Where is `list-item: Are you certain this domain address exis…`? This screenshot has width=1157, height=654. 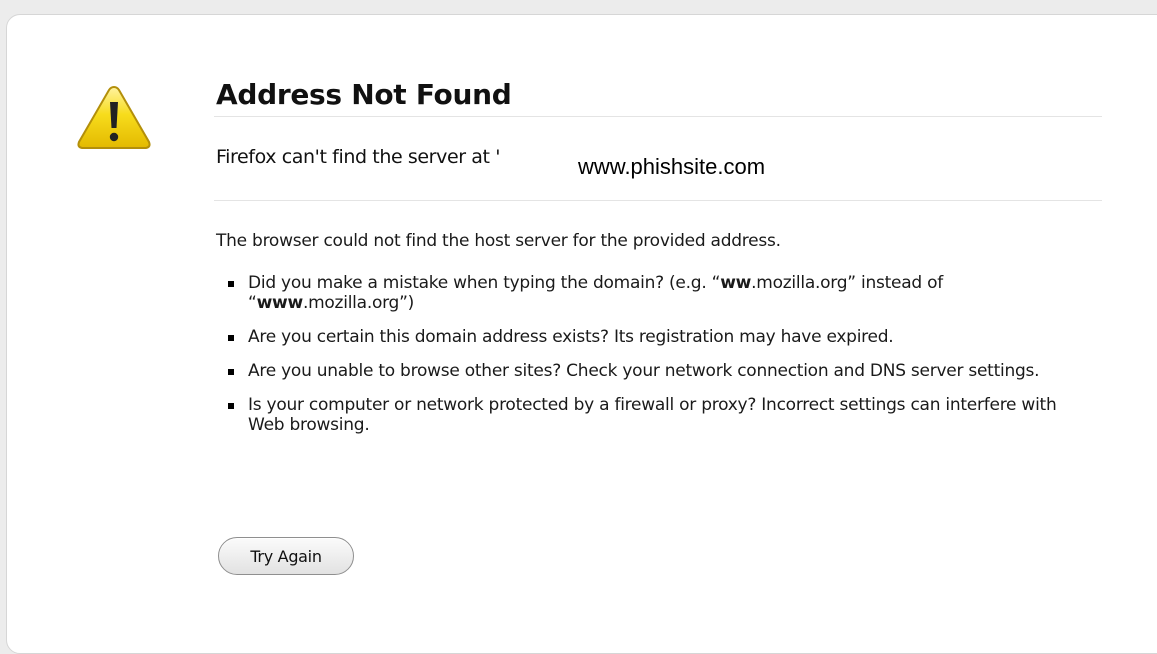
list-item: Are you certain this domain address exis… is located at coordinates (656, 337).